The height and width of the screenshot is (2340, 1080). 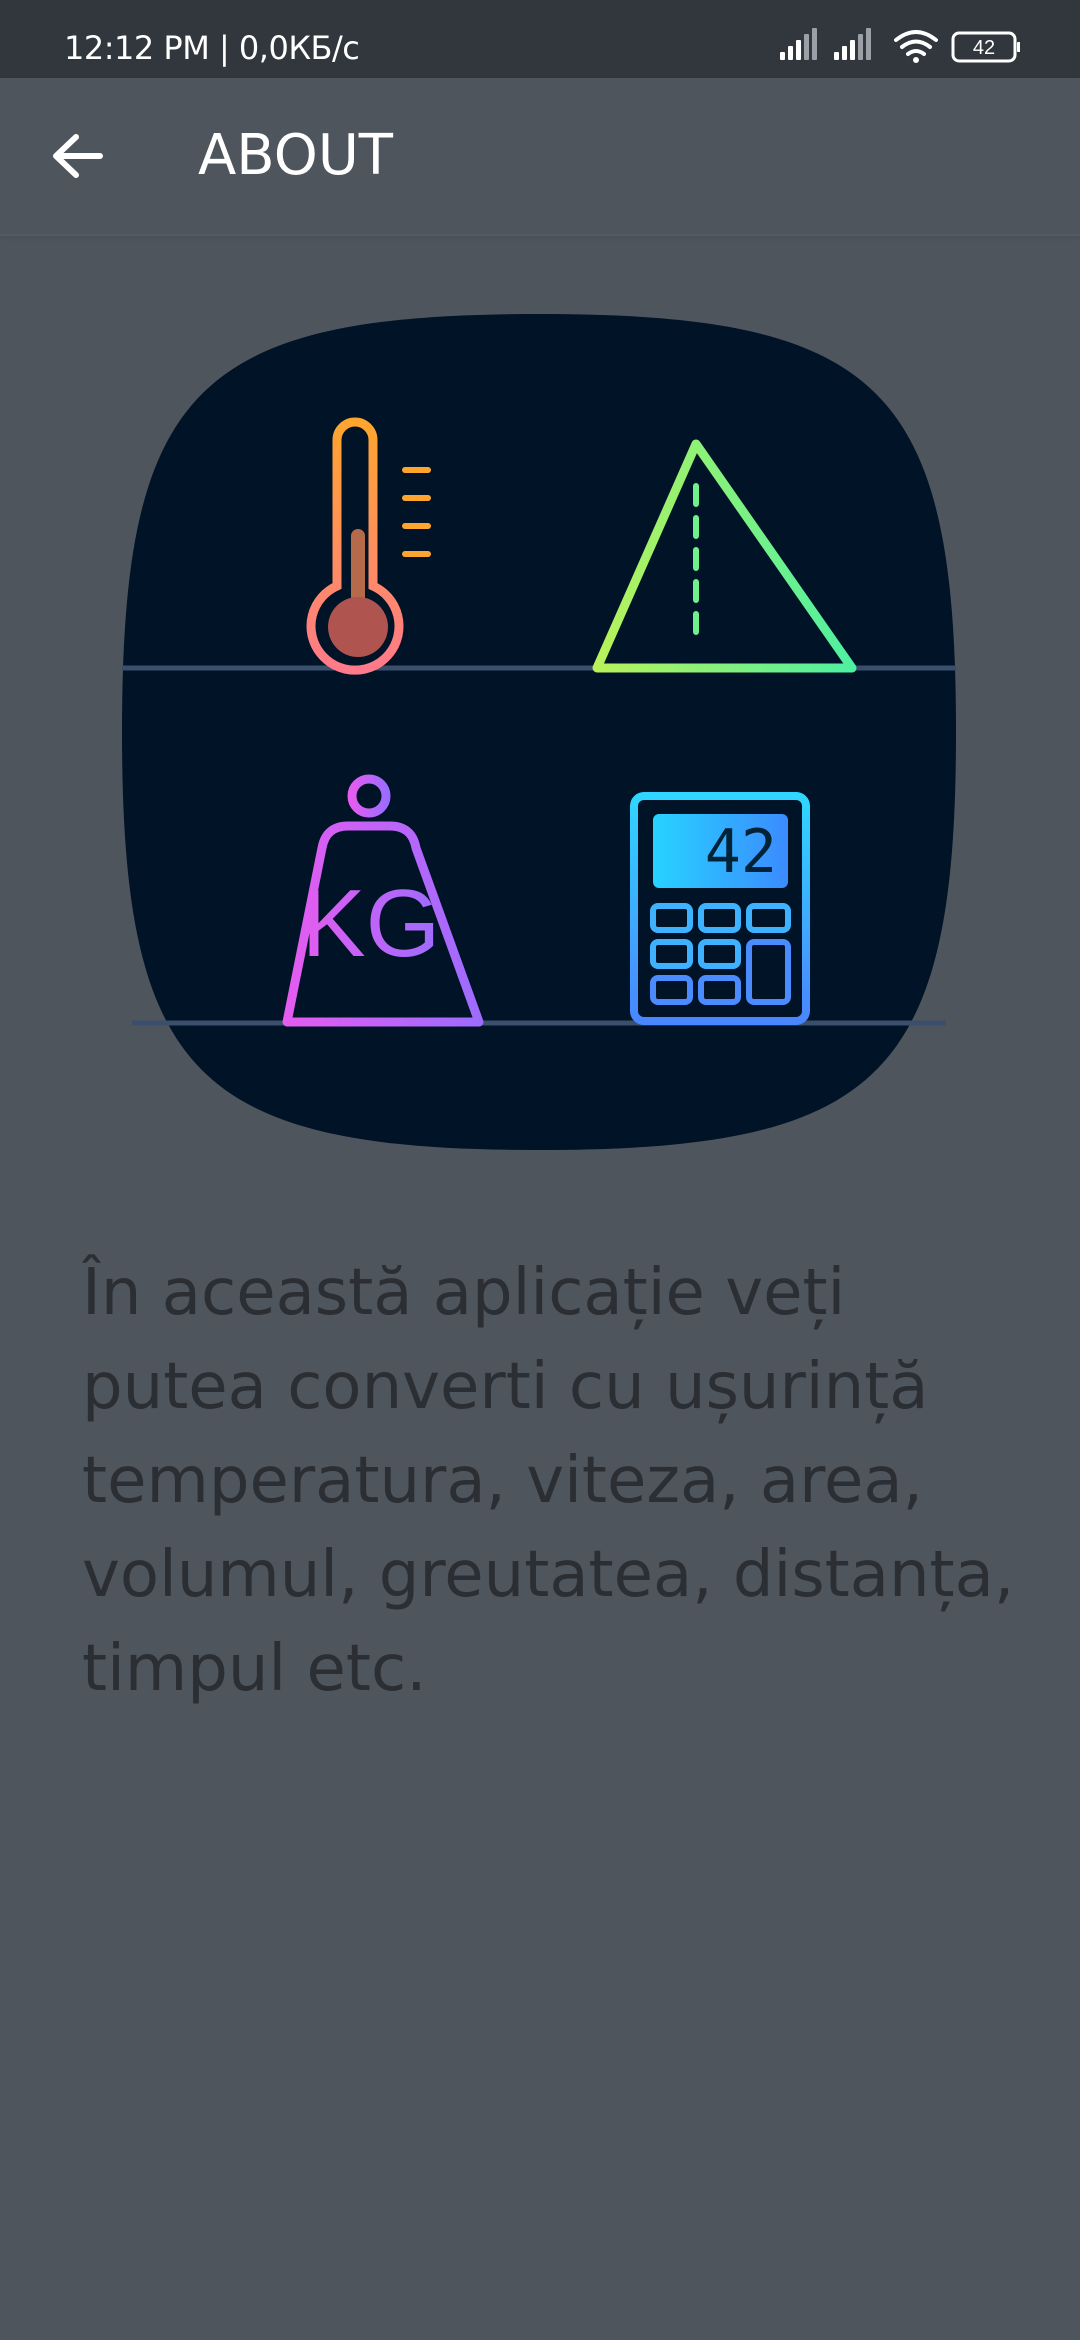 I want to click on status-icons: 42, so click(x=900, y=48).